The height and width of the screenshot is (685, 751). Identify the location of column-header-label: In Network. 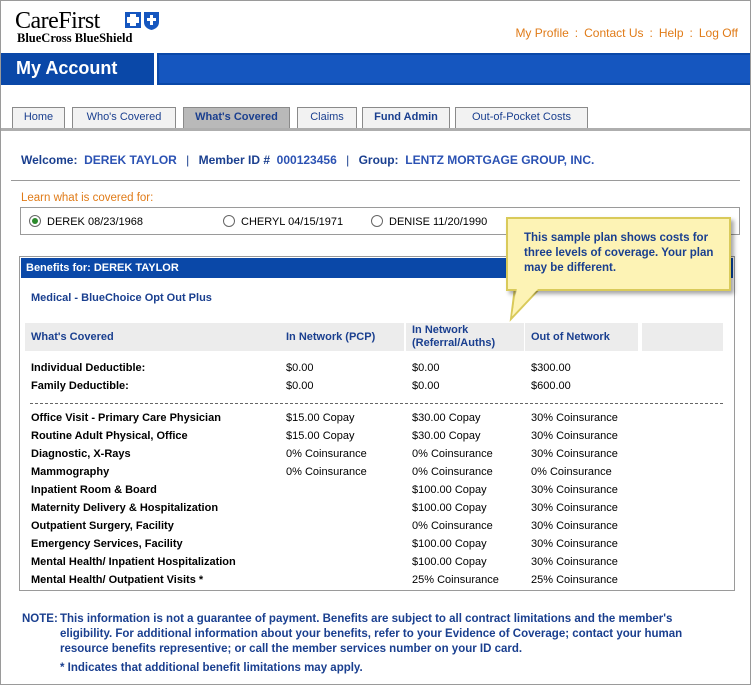
(440, 330).